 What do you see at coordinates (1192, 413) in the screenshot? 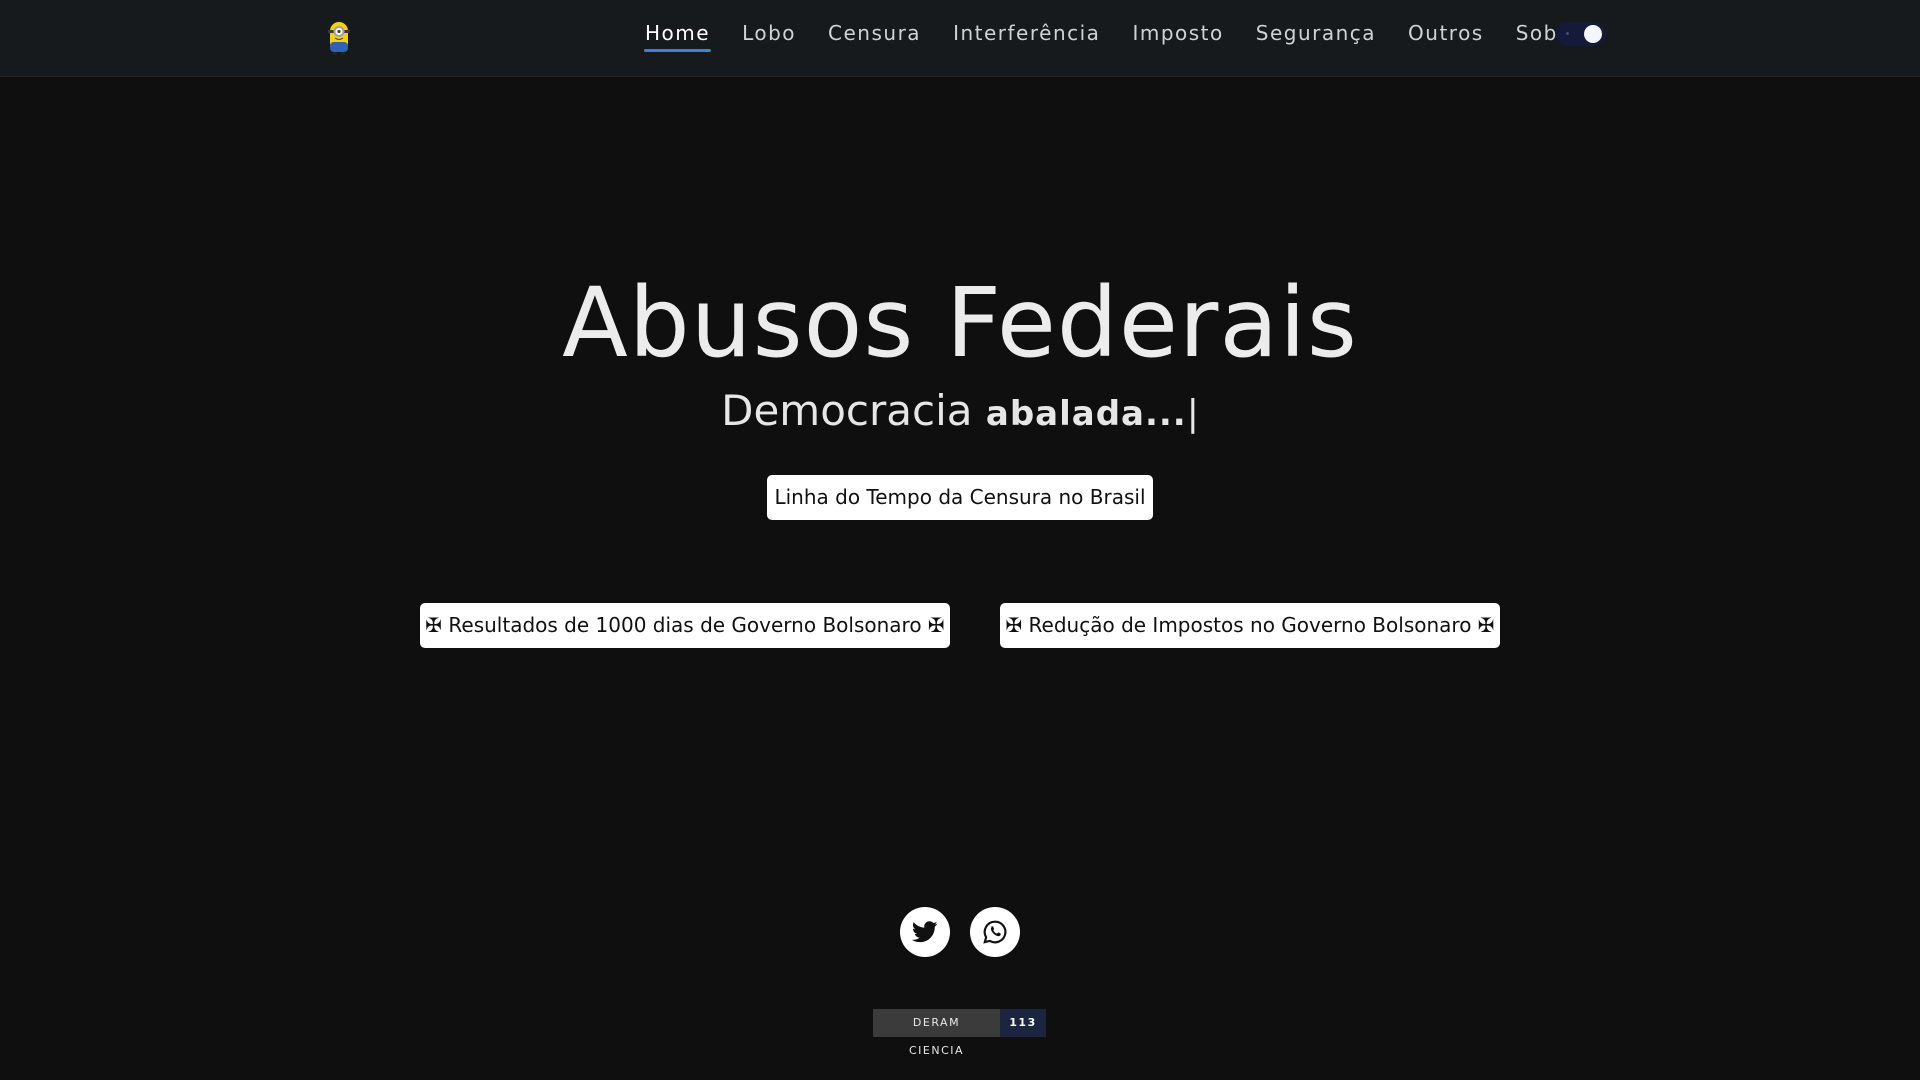
I see `typing-cursor: |` at bounding box center [1192, 413].